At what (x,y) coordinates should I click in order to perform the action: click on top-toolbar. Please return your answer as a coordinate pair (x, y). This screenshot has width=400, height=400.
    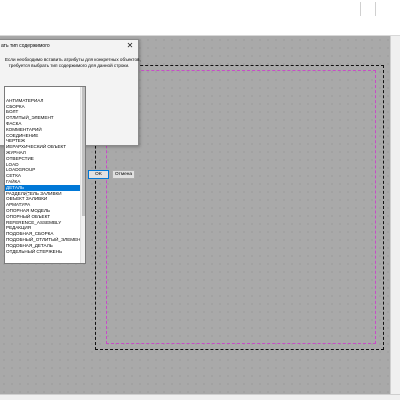
    Looking at the image, I should click on (200, 18).